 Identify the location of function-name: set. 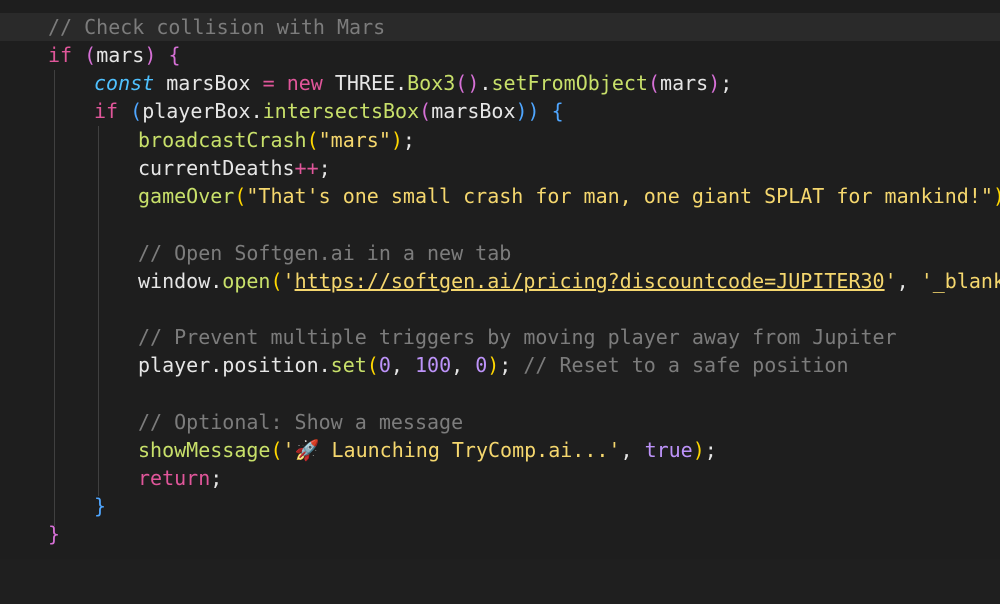
(348, 365).